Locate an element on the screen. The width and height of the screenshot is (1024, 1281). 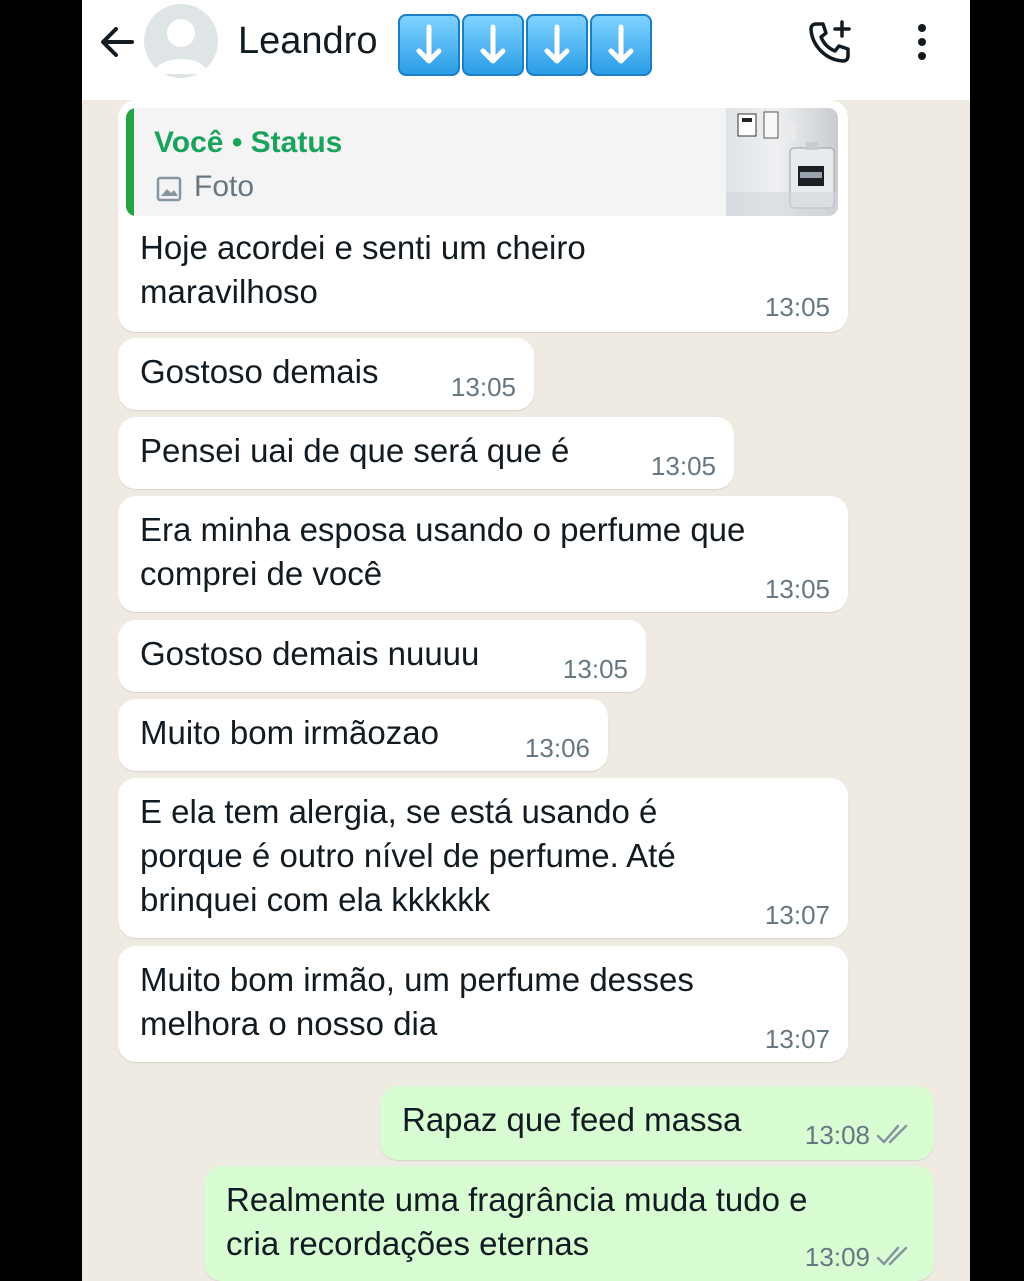
message-bubble: Muito bom irmãozao 13:06 is located at coordinates (363, 735).